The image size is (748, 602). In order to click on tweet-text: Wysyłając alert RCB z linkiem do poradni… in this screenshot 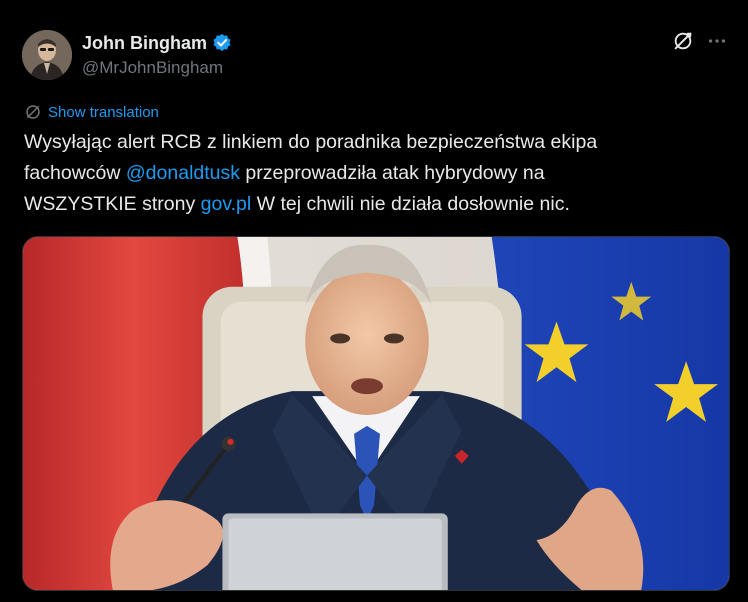, I will do `click(374, 173)`.